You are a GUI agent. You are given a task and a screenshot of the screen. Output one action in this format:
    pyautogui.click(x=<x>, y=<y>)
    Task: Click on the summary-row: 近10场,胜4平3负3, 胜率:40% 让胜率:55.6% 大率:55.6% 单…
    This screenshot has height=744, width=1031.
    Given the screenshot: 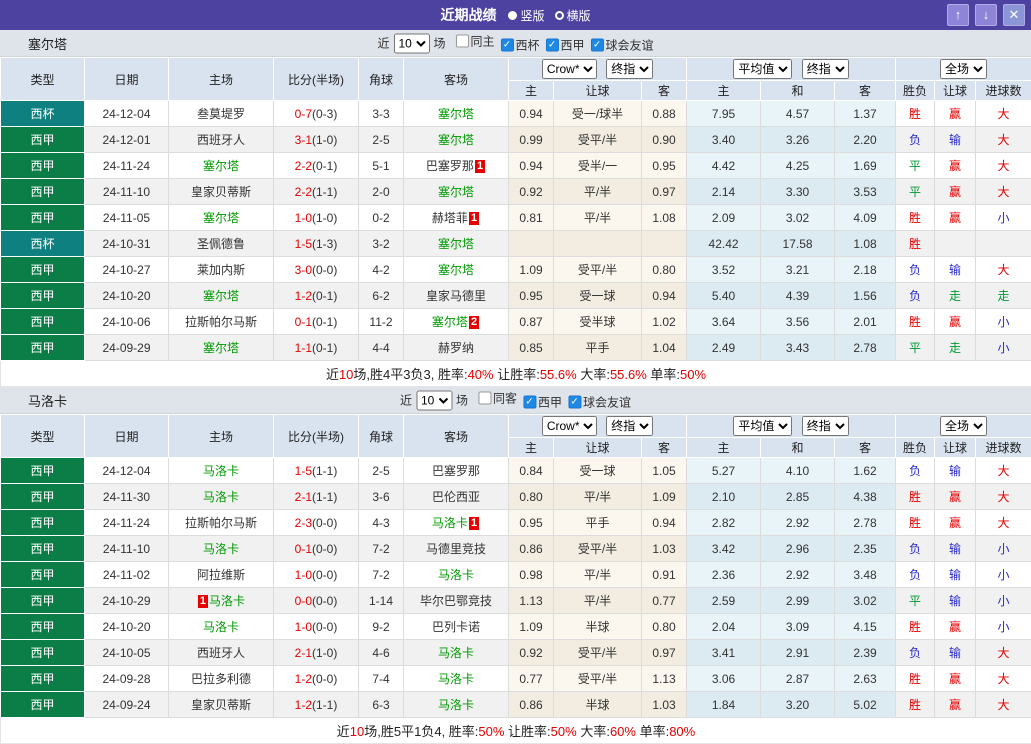 What is the action you would take?
    pyautogui.click(x=516, y=374)
    